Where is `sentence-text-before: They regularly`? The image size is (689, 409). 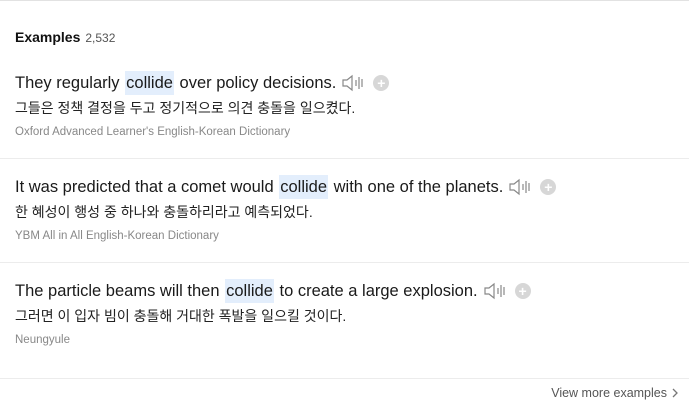
sentence-text-before: They regularly is located at coordinates (67, 83).